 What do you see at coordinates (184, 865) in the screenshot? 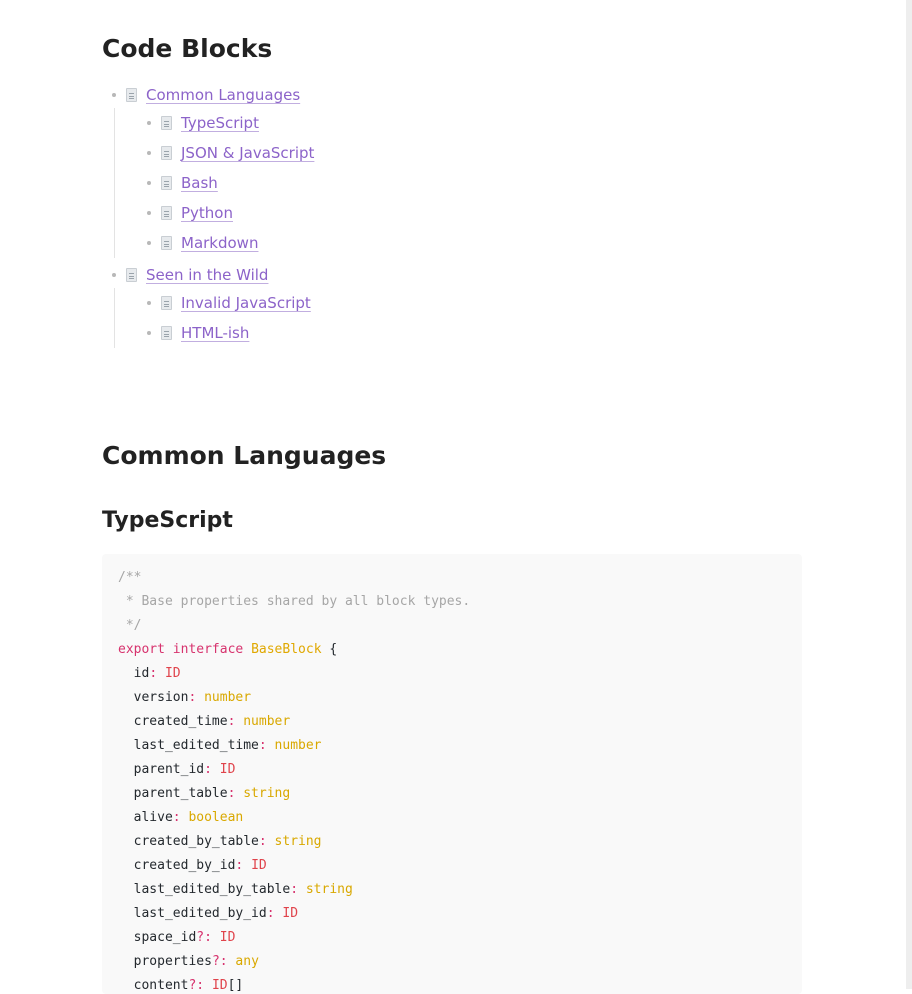
I see `code-field-key: created_by_id` at bounding box center [184, 865].